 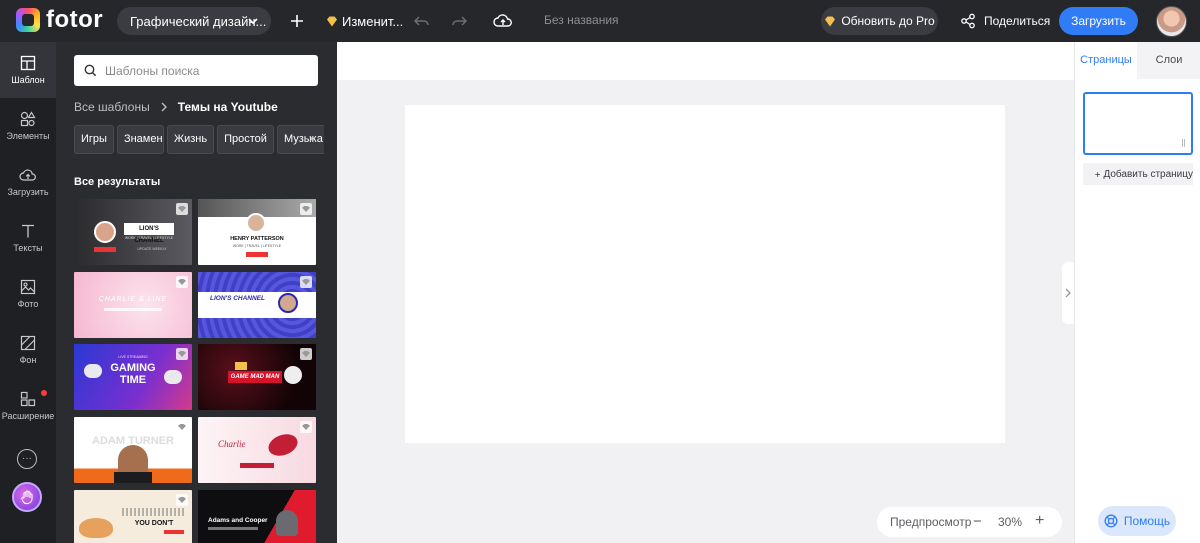 I want to click on help-label: Помощь, so click(x=1147, y=521).